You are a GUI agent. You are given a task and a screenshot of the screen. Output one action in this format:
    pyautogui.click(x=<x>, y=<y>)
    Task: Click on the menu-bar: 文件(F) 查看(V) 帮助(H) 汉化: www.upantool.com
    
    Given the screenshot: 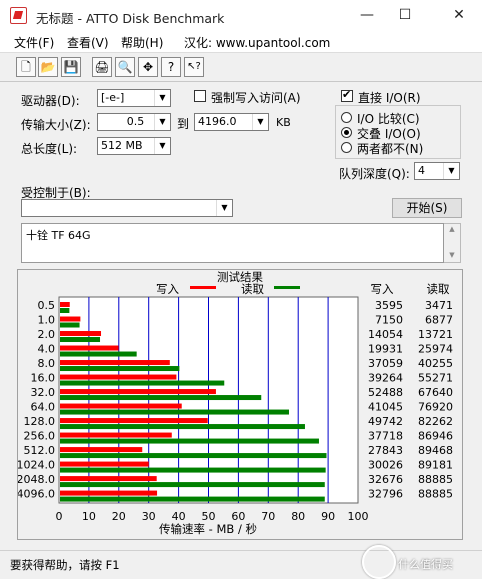 What is the action you would take?
    pyautogui.click(x=241, y=41)
    